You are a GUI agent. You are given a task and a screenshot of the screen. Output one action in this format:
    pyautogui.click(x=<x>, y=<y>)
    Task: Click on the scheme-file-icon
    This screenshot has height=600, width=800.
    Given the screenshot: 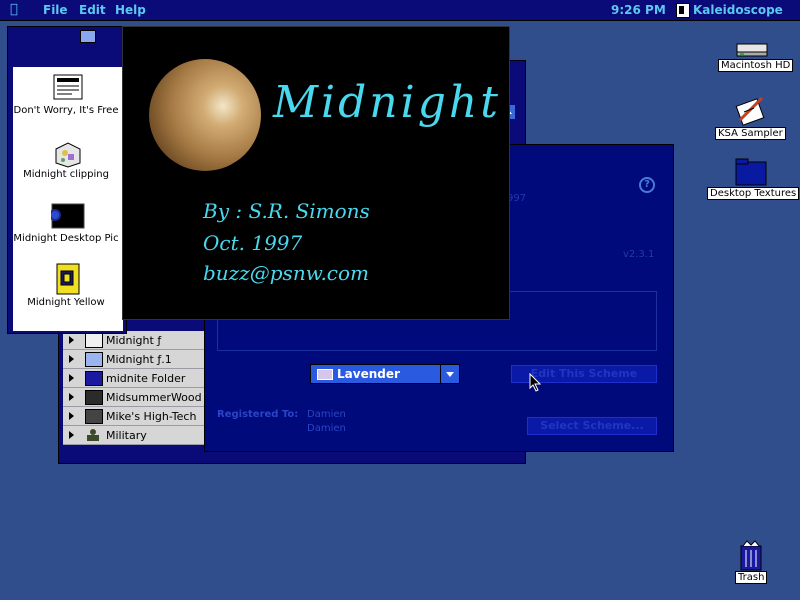 What is the action you would take?
    pyautogui.click(x=68, y=279)
    